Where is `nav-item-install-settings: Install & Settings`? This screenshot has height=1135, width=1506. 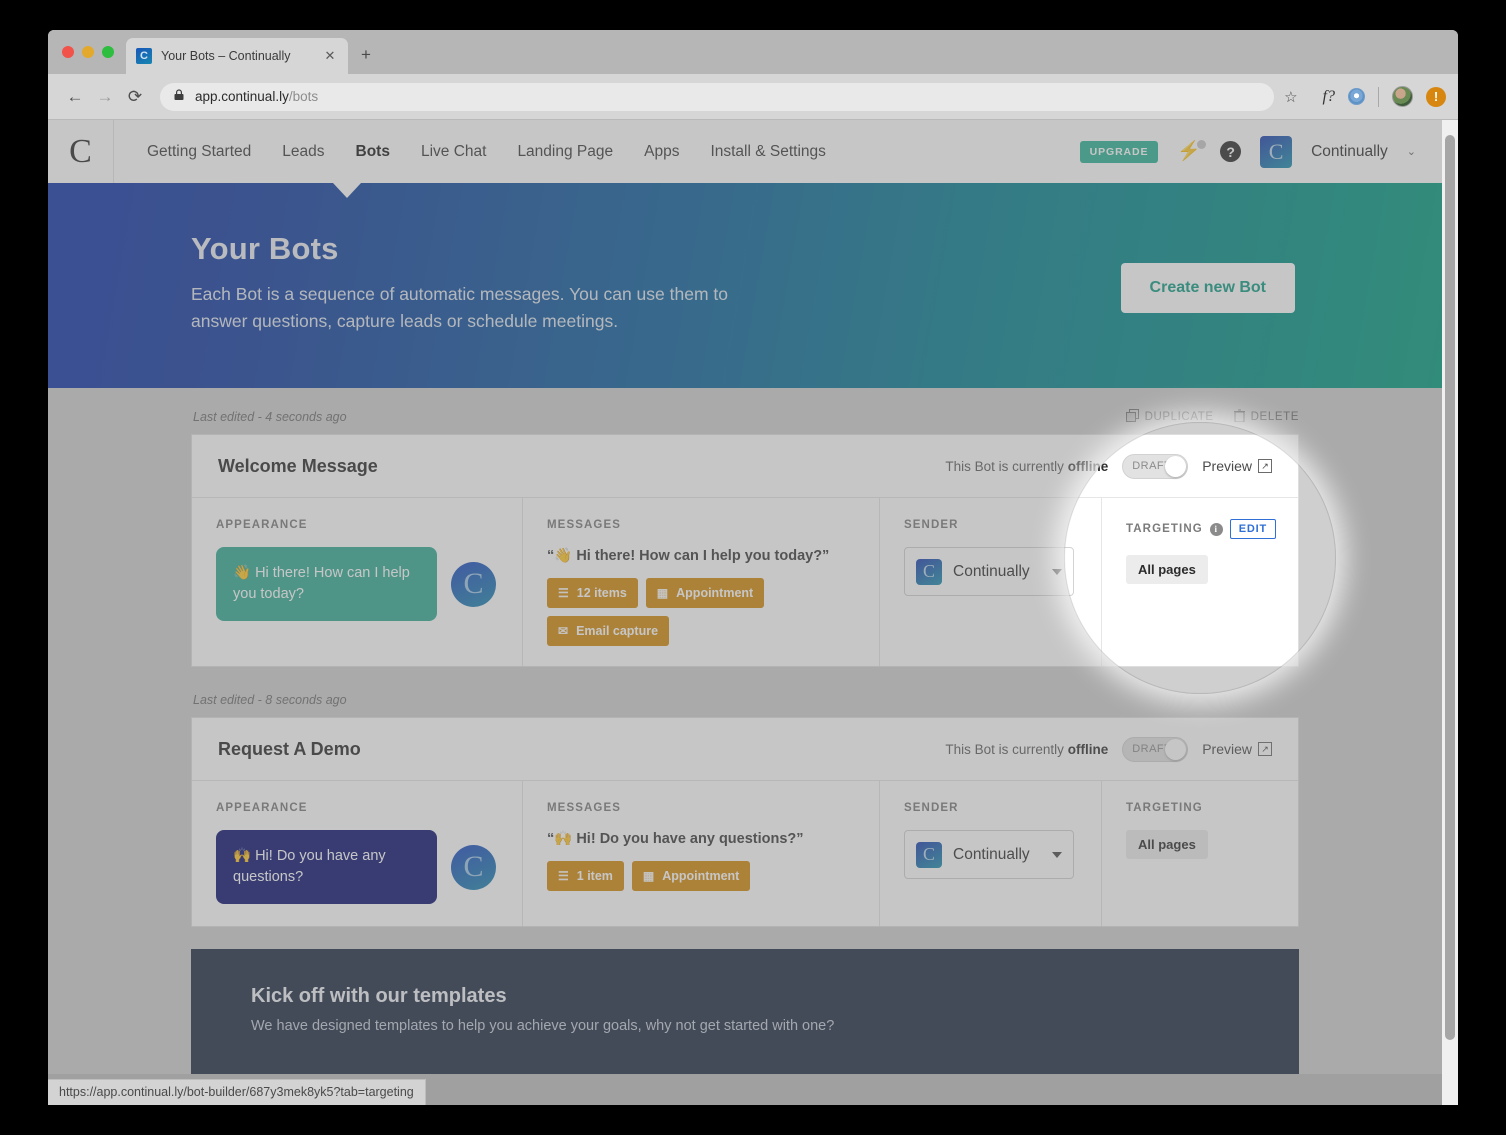
nav-item-install-settings: Install & Settings is located at coordinates (767, 152).